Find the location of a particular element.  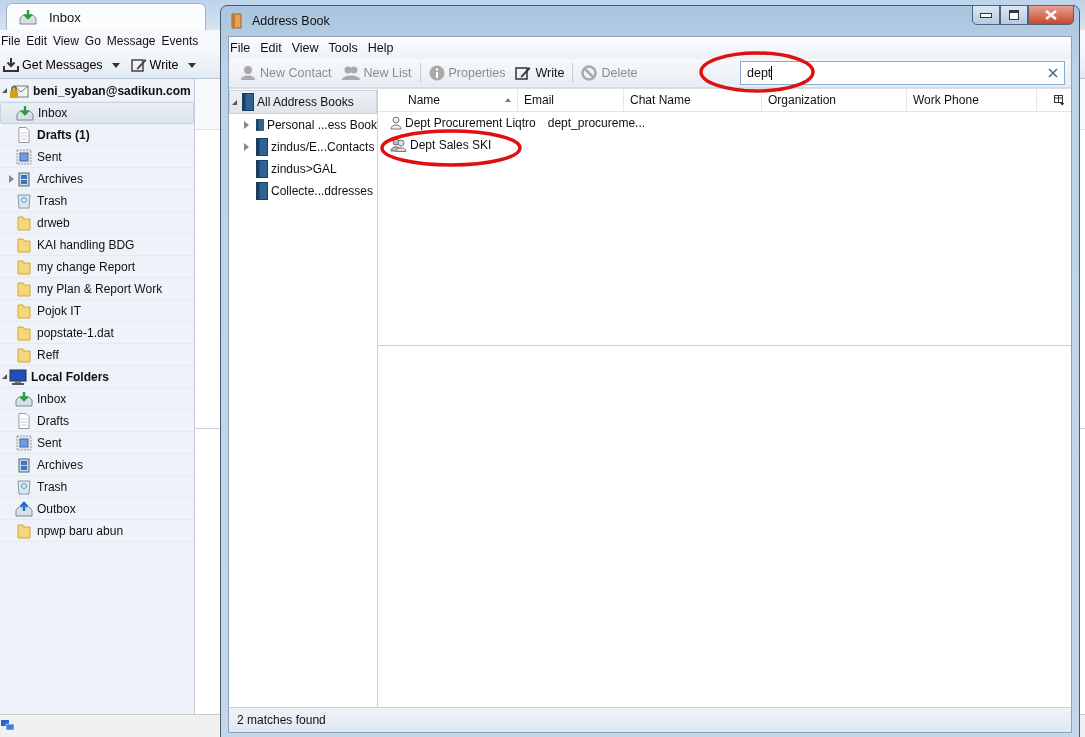

menu-item: Tools is located at coordinates (343, 48).